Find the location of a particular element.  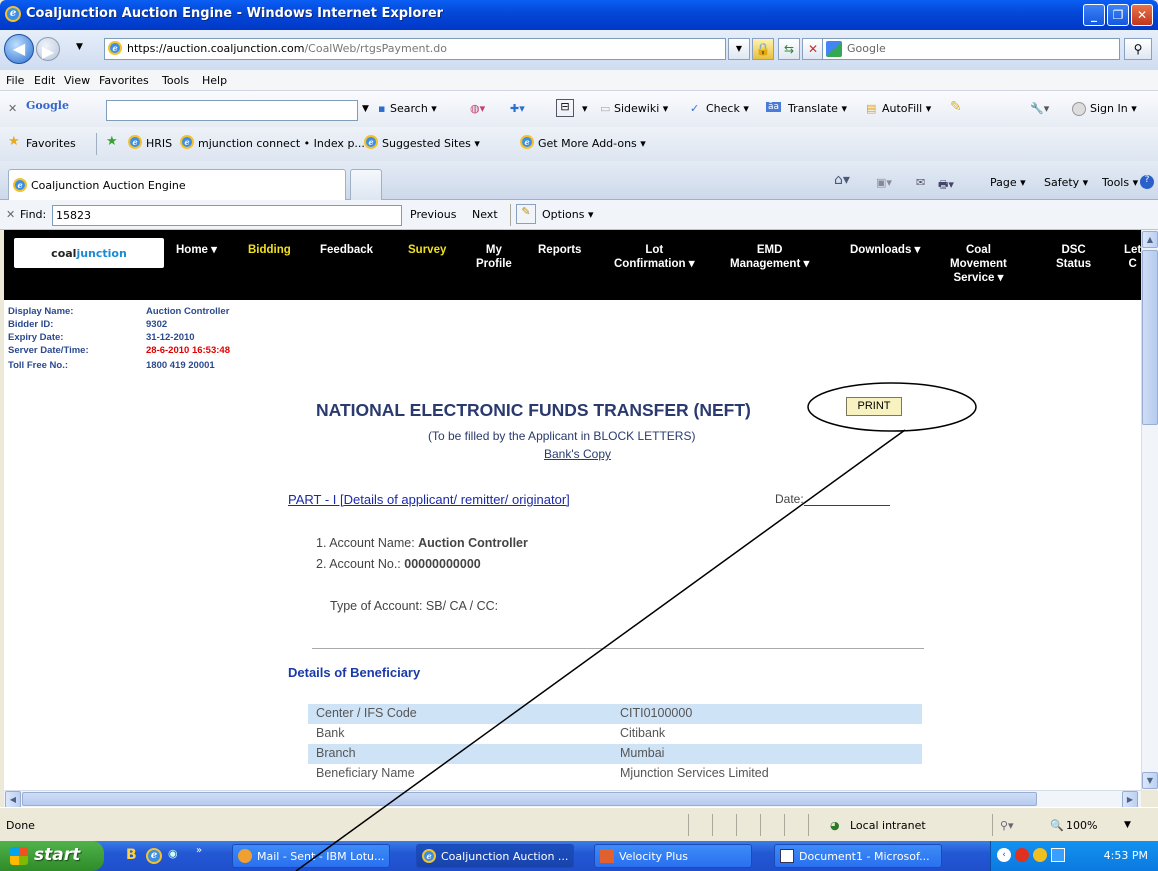

google-search-input is located at coordinates (232, 110).